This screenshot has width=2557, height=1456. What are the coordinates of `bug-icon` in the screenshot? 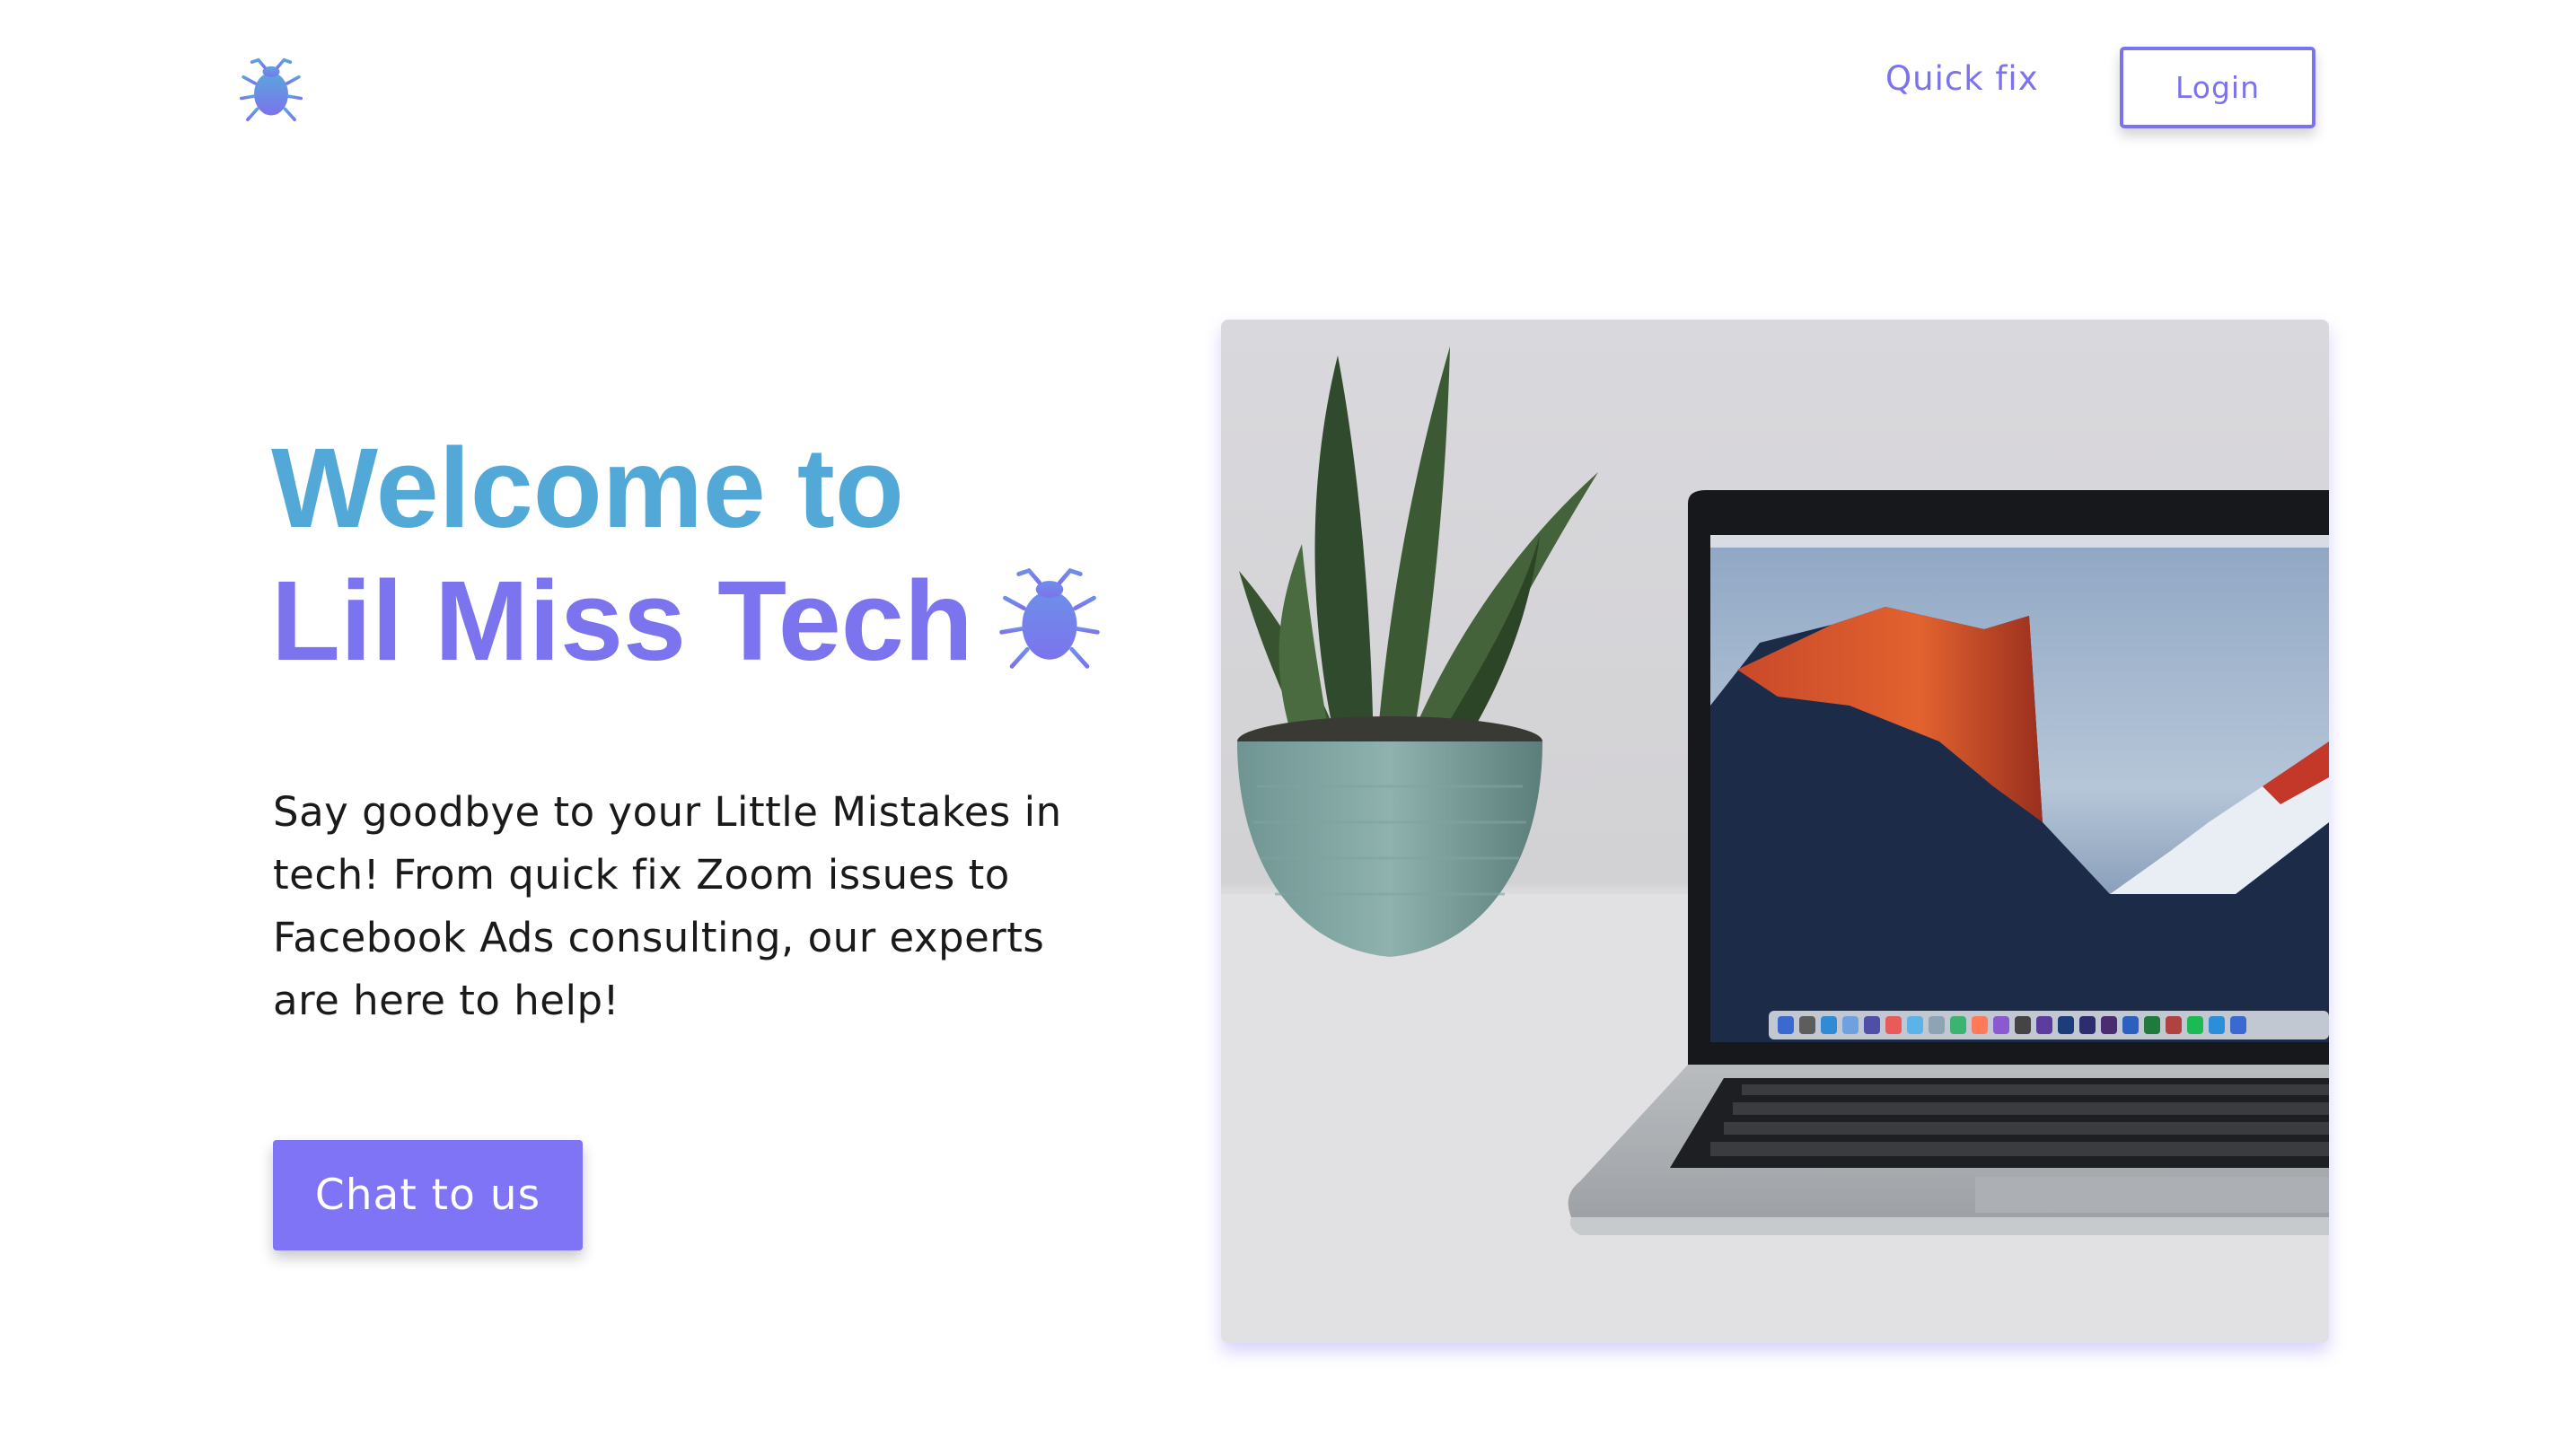 It's located at (1049, 618).